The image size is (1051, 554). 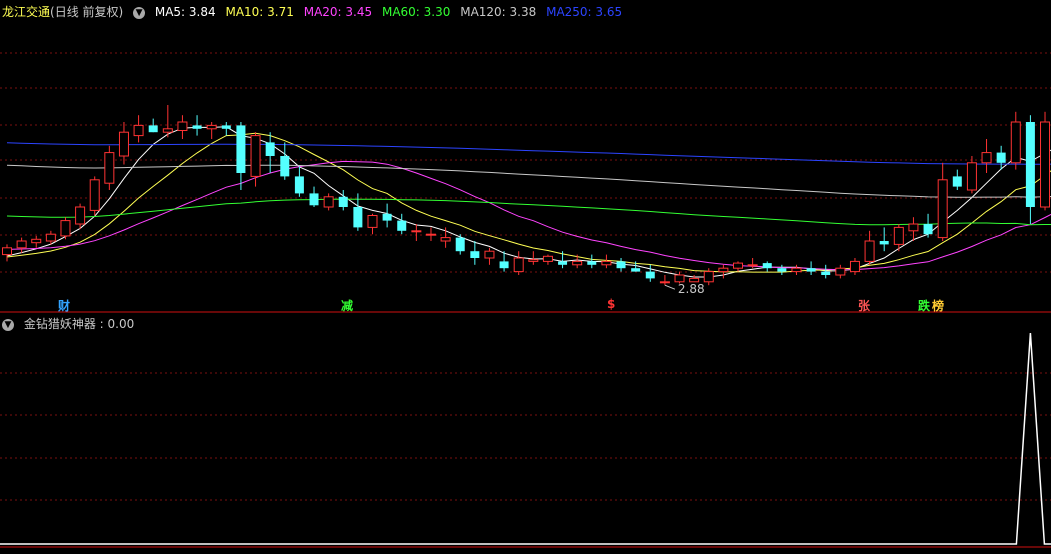 What do you see at coordinates (528, 212) in the screenshot?
I see `ma60-line` at bounding box center [528, 212].